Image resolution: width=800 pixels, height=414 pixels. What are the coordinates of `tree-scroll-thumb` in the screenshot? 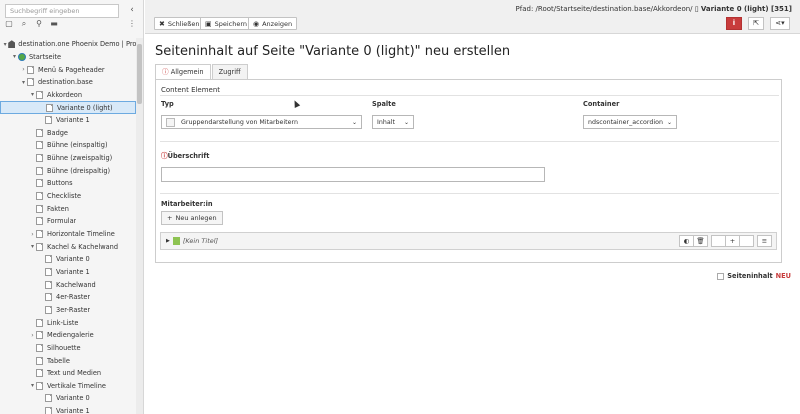 It's located at (139, 74).